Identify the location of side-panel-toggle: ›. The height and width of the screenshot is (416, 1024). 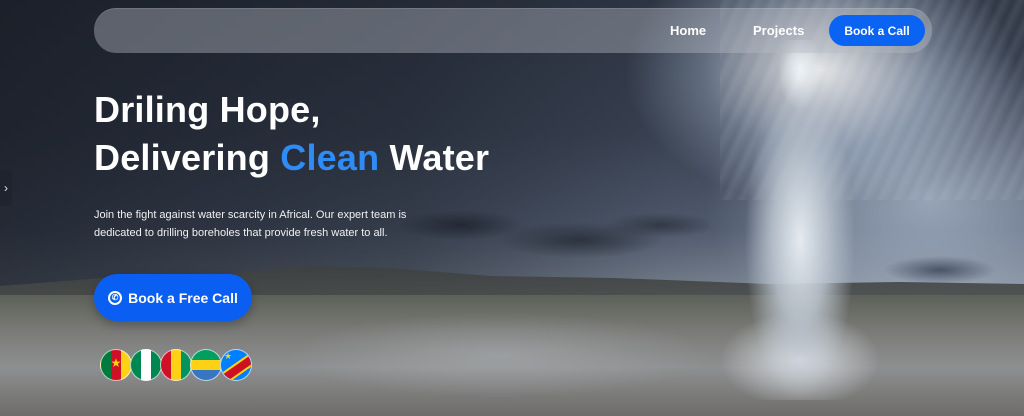
(6, 188).